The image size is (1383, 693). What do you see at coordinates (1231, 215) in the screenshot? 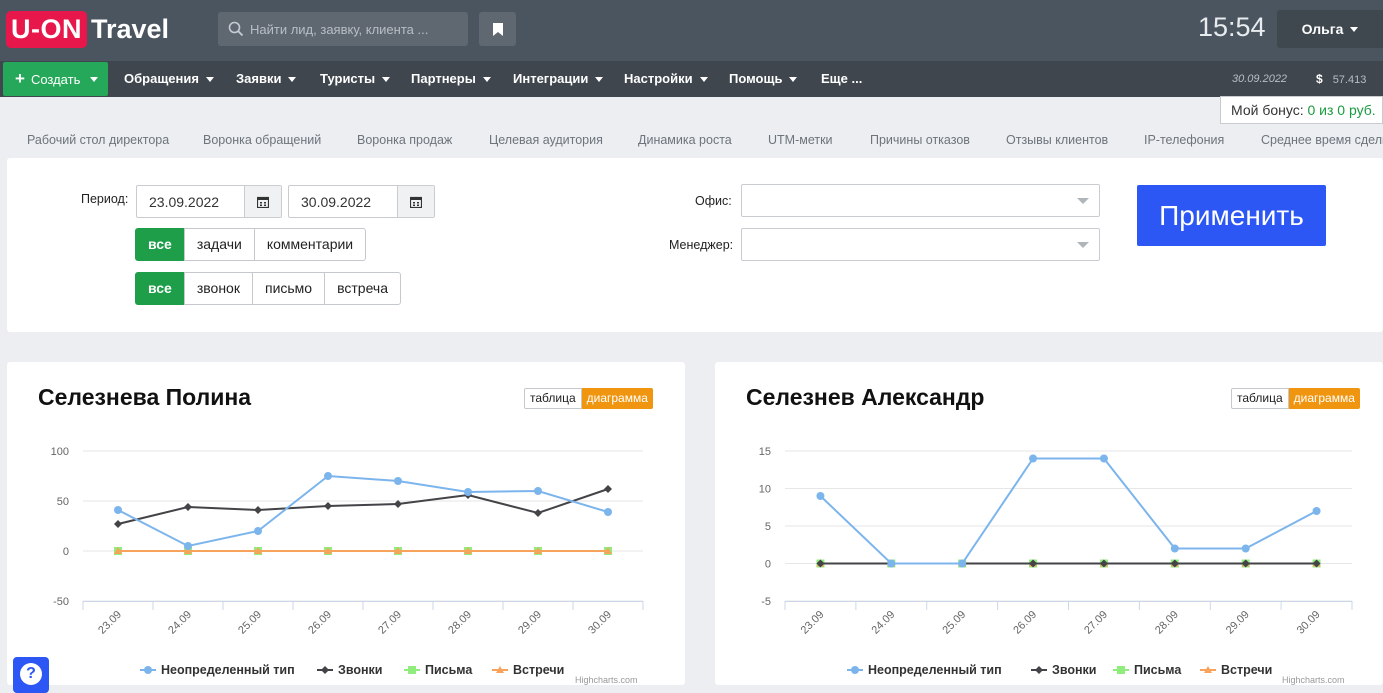
I see `apply-button: Применить` at bounding box center [1231, 215].